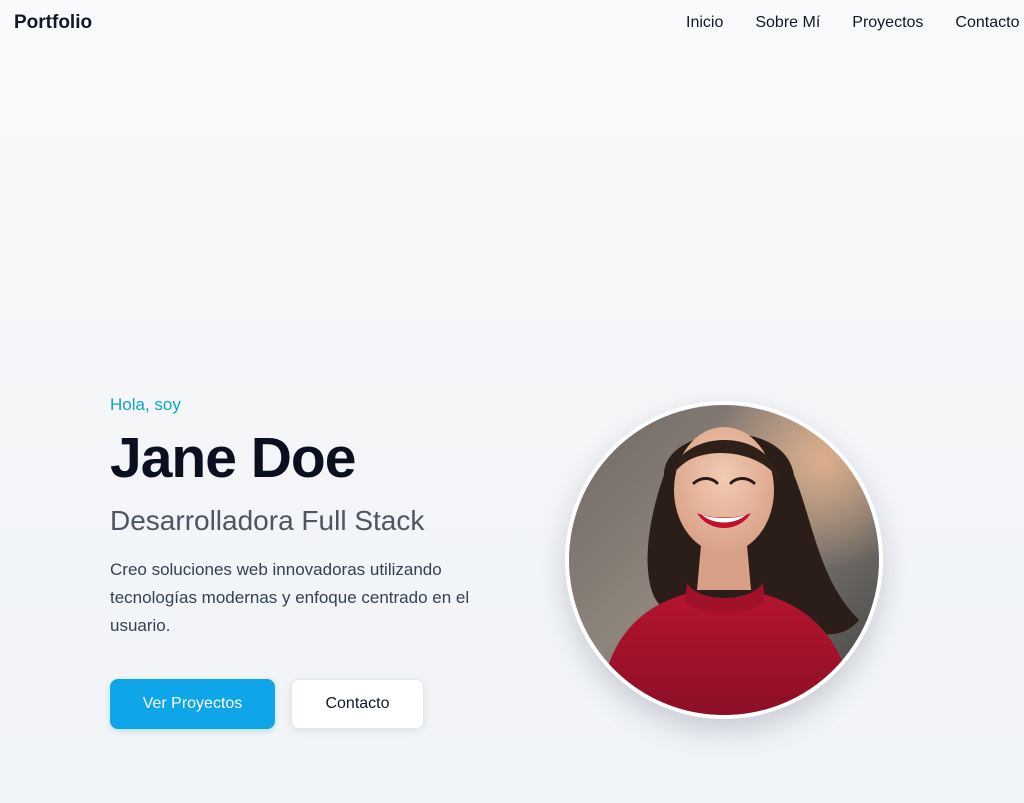 The width and height of the screenshot is (1024, 803). What do you see at coordinates (987, 23) in the screenshot?
I see `nav-link-contacto: Contacto` at bounding box center [987, 23].